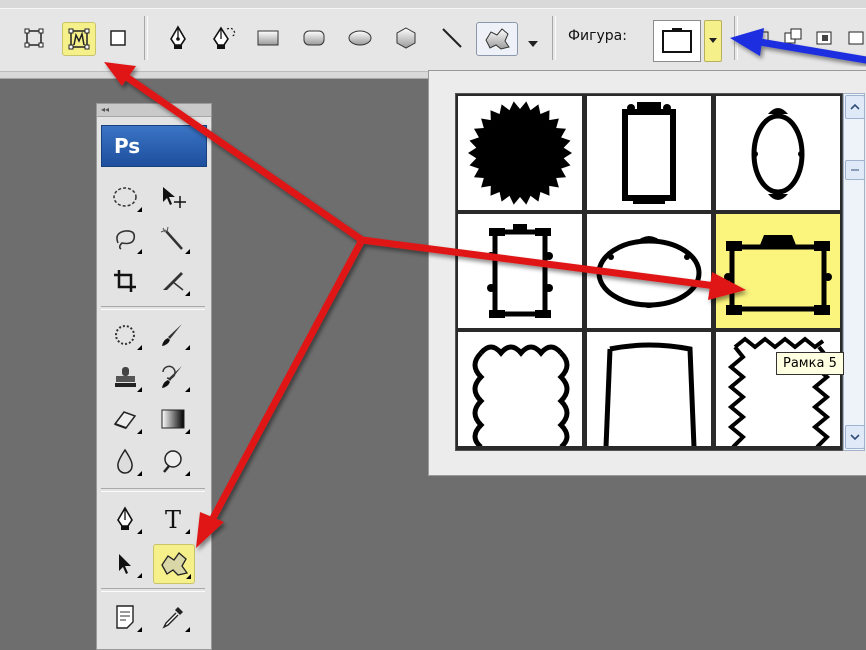  I want to click on lasso-icon, so click(126, 240).